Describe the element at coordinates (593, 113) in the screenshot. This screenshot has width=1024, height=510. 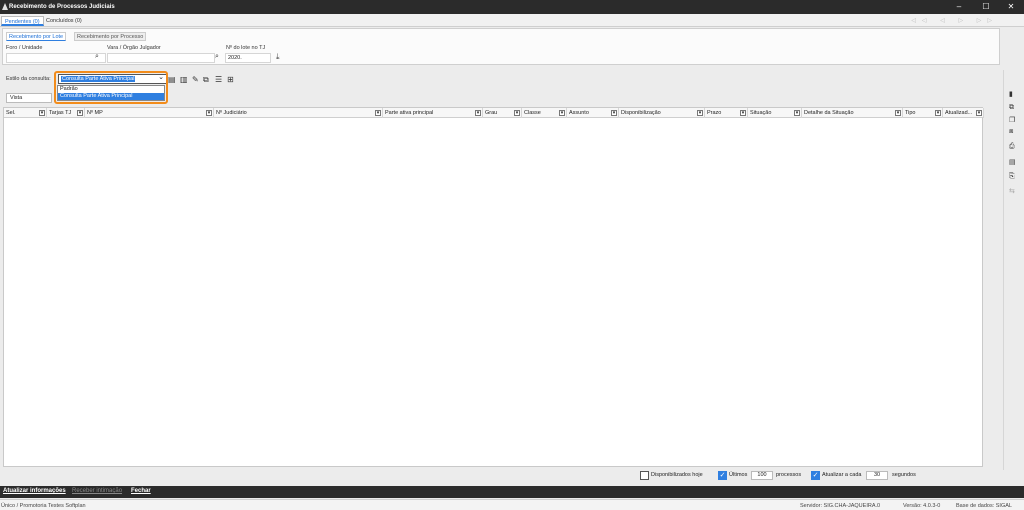
I see `column-assunto: Assunto ▾` at that location.